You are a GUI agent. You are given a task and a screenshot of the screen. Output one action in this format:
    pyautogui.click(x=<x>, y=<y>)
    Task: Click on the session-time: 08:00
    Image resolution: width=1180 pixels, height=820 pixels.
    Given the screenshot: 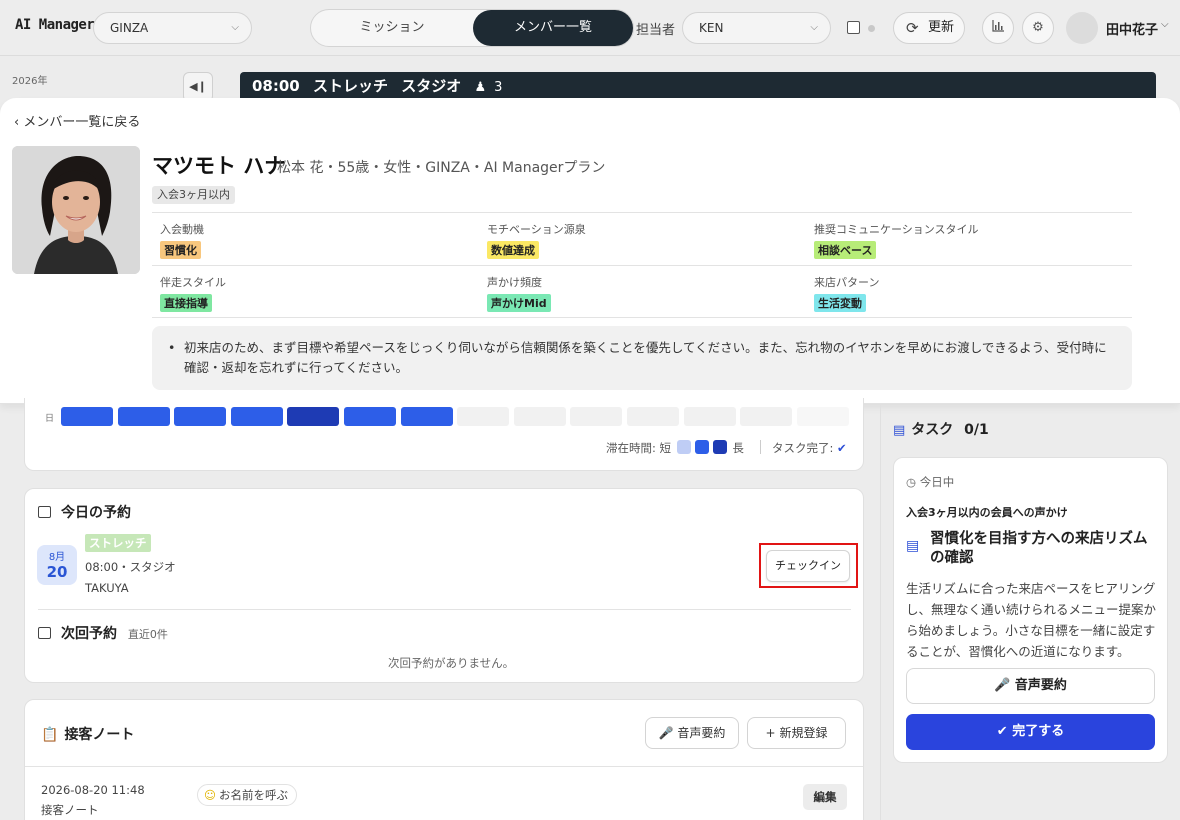 What is the action you would take?
    pyautogui.click(x=276, y=86)
    